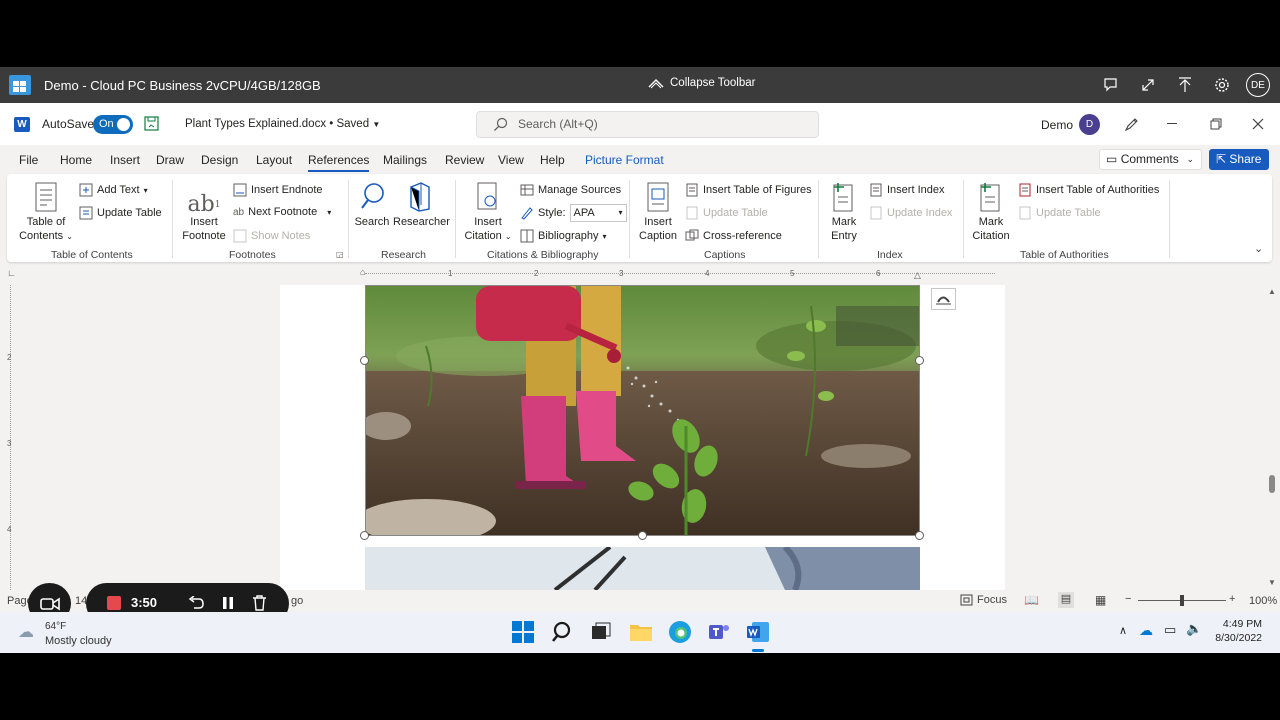 The image size is (1280, 720). What do you see at coordinates (464, 160) in the screenshot?
I see `tab-review: Review` at bounding box center [464, 160].